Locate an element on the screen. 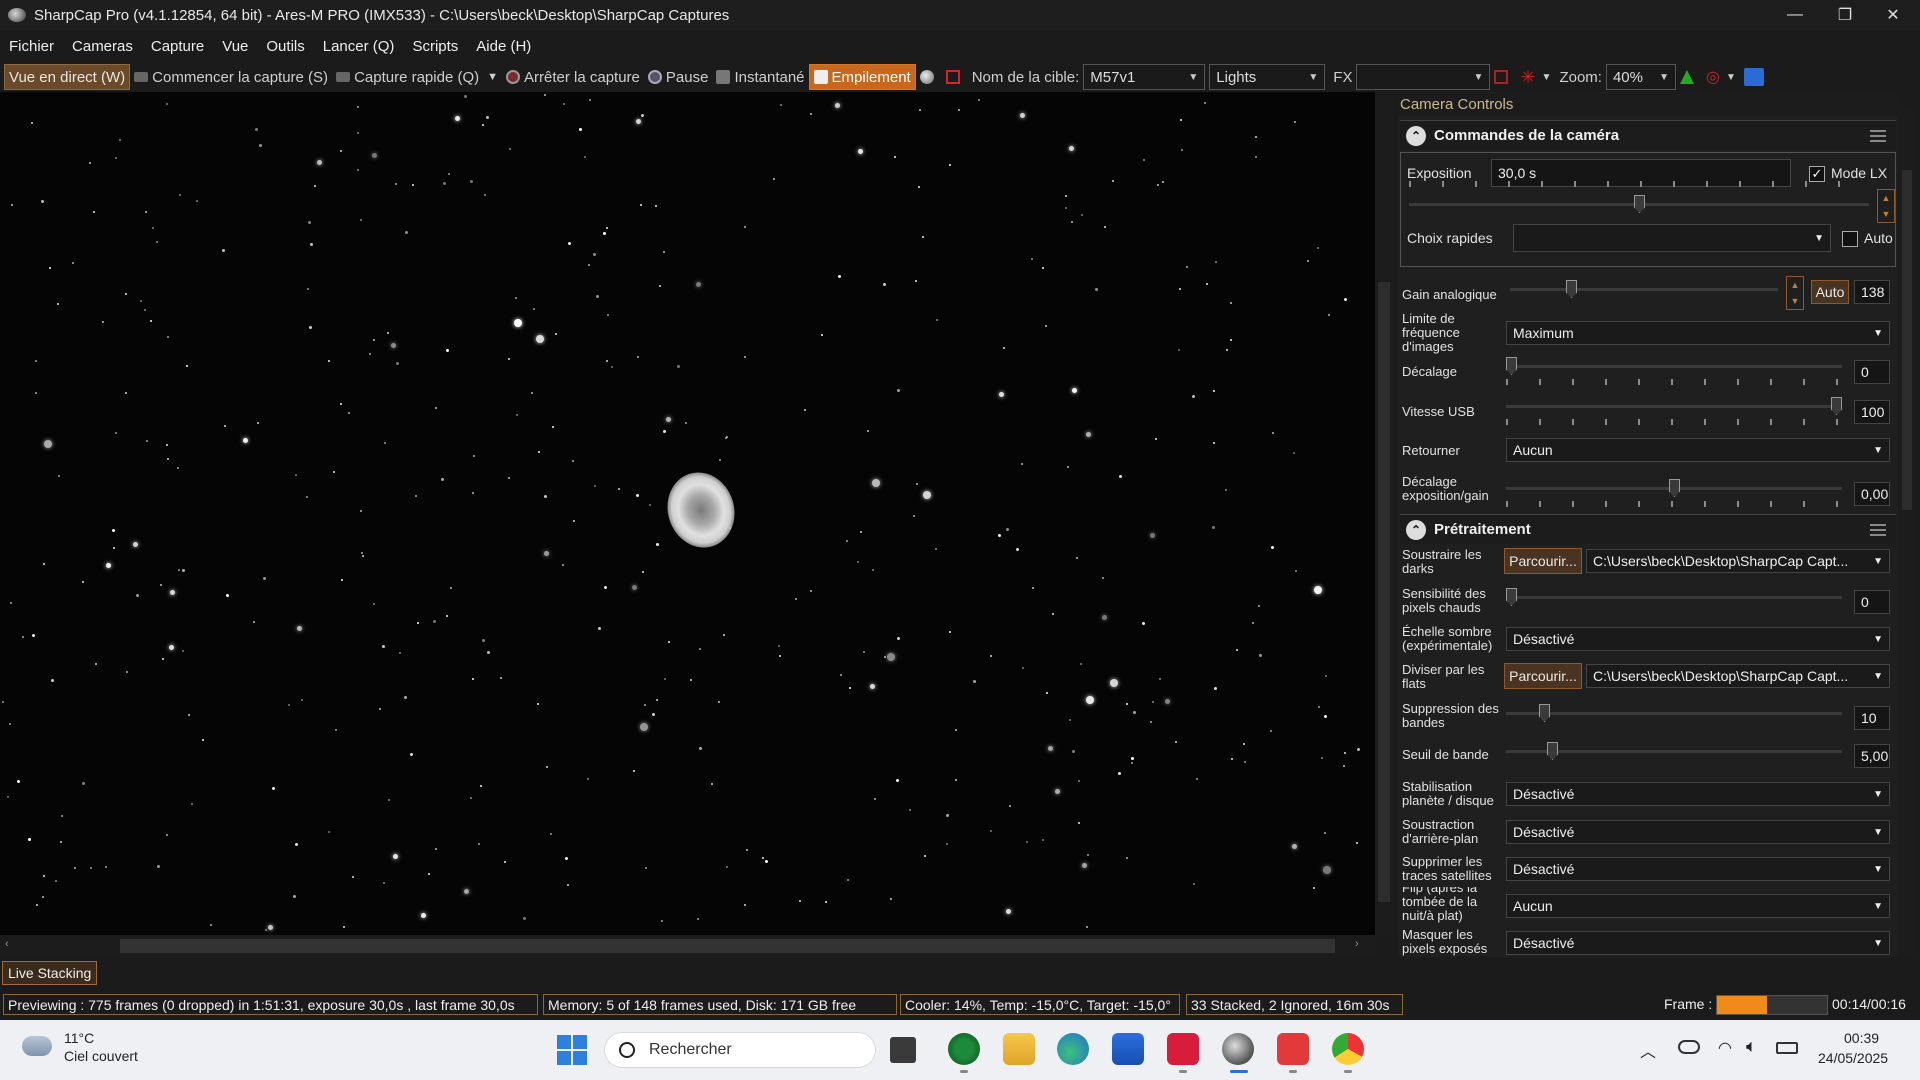 This screenshot has height=1080, width=1920. wifi-icon: ◠ is located at coordinates (1725, 1048).